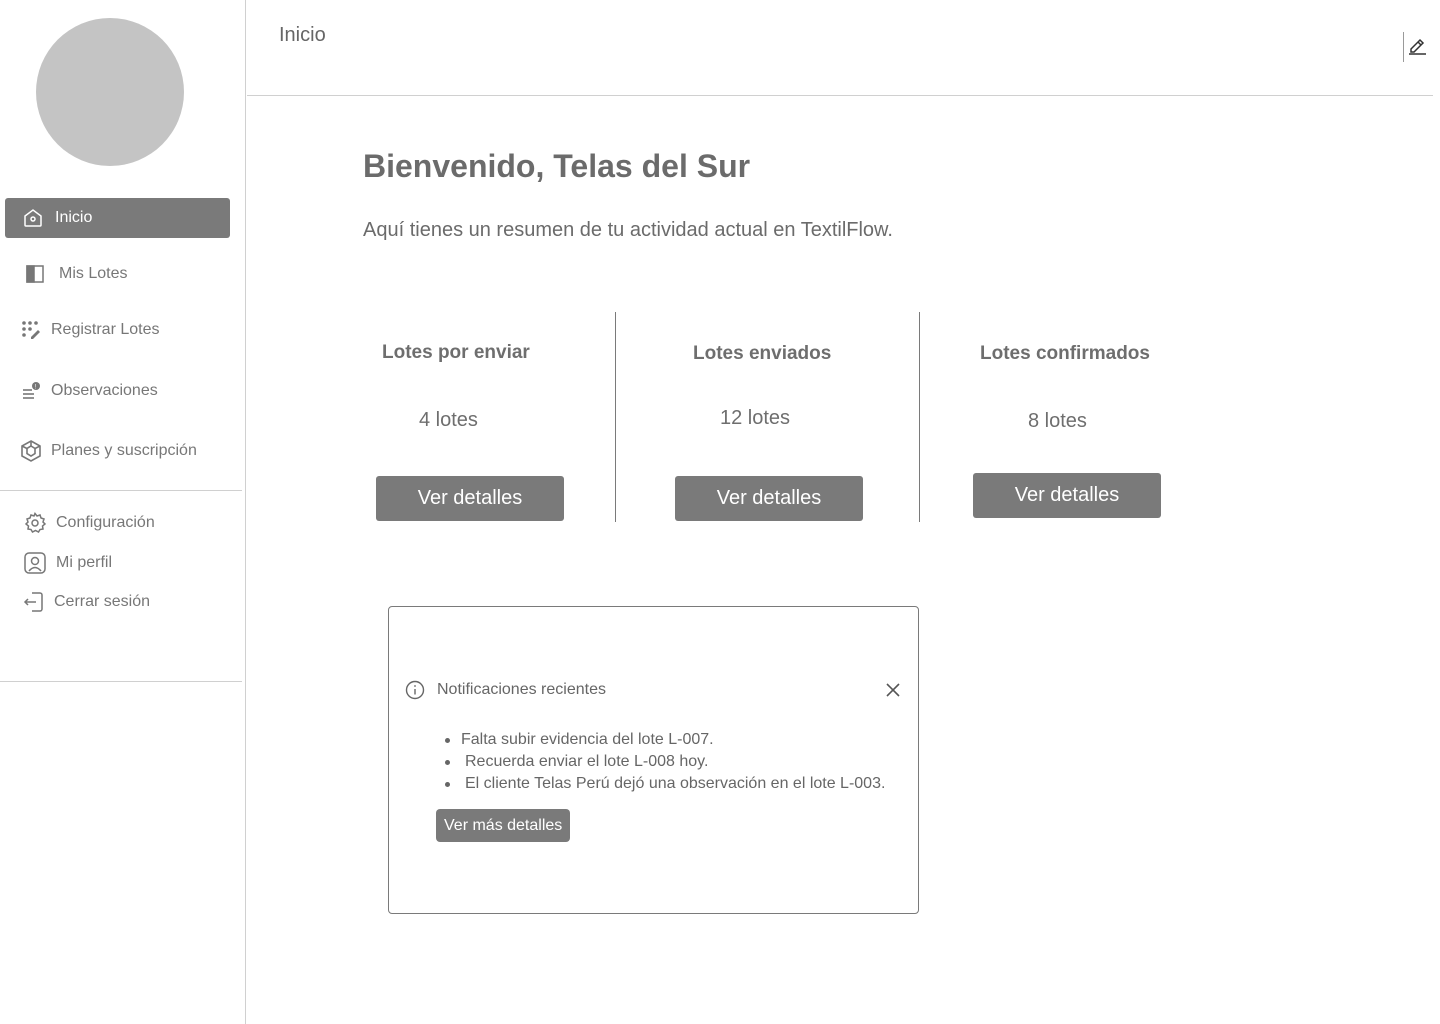  I want to click on grid-edit-icon, so click(31, 330).